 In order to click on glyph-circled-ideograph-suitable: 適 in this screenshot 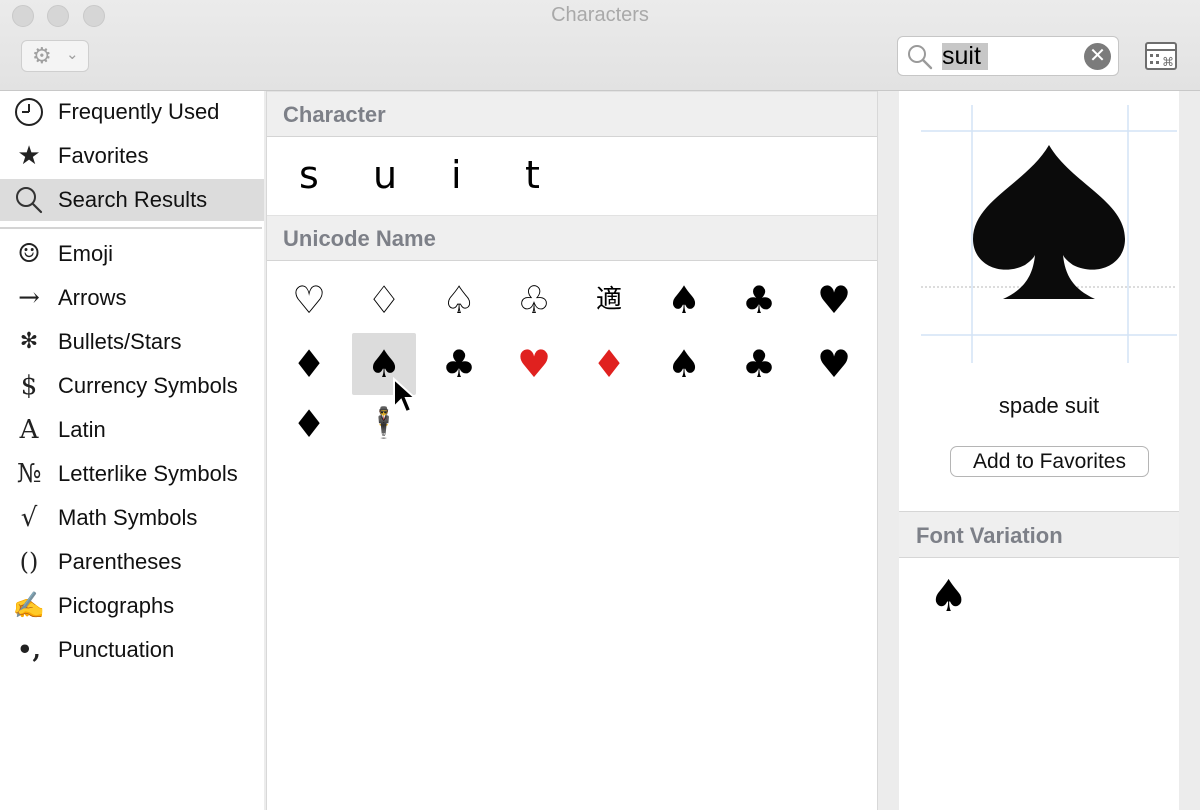, I will do `click(609, 300)`.